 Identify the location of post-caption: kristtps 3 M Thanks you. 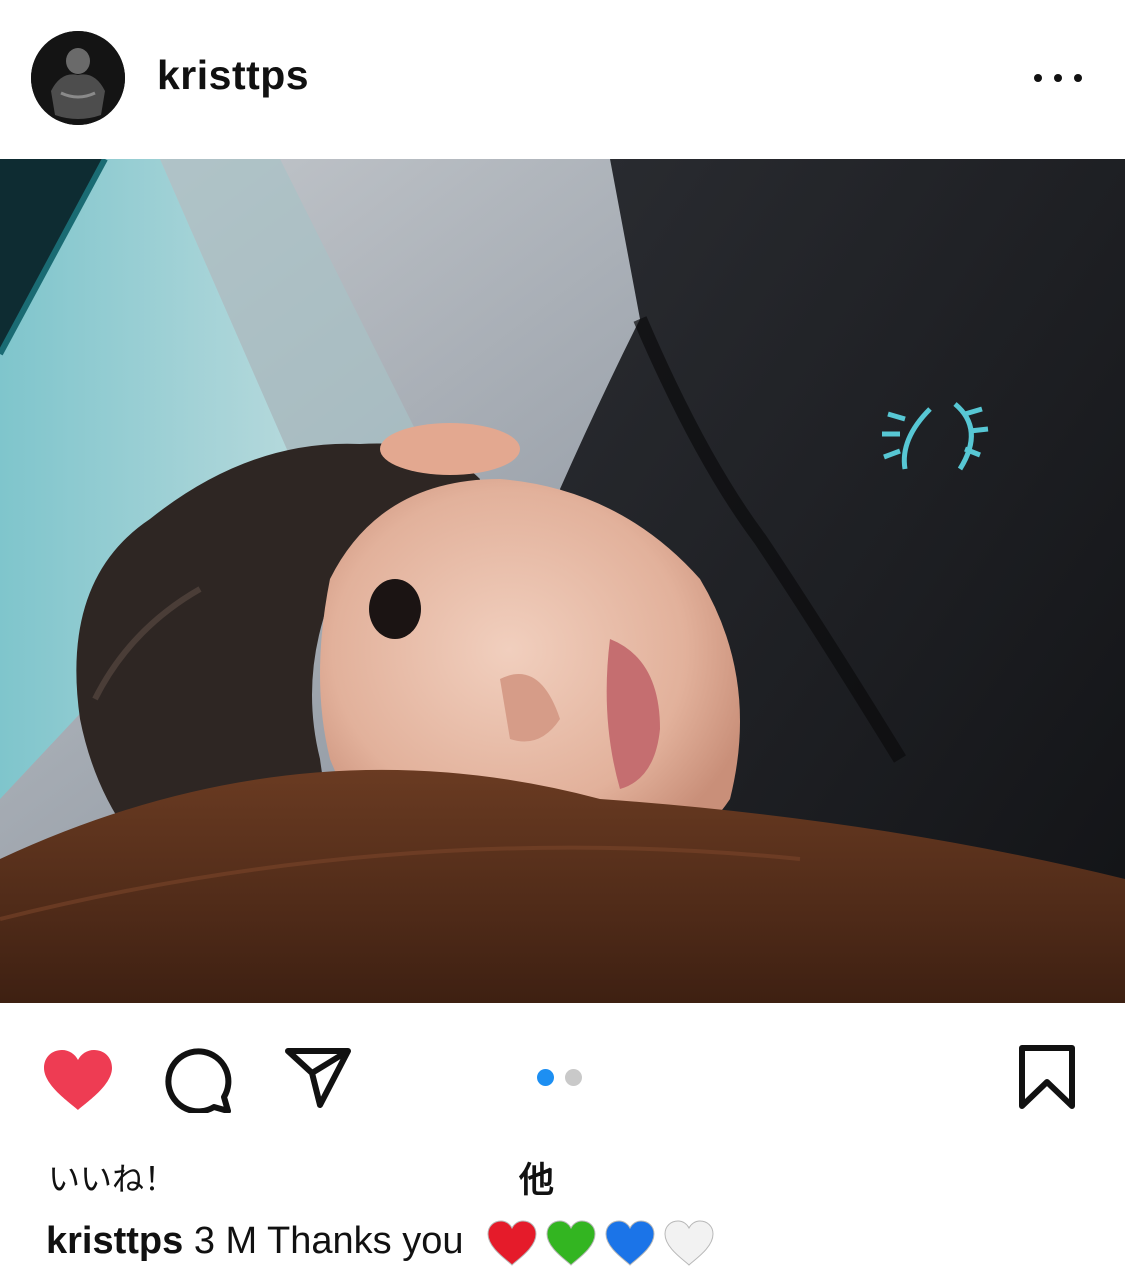
(380, 1241).